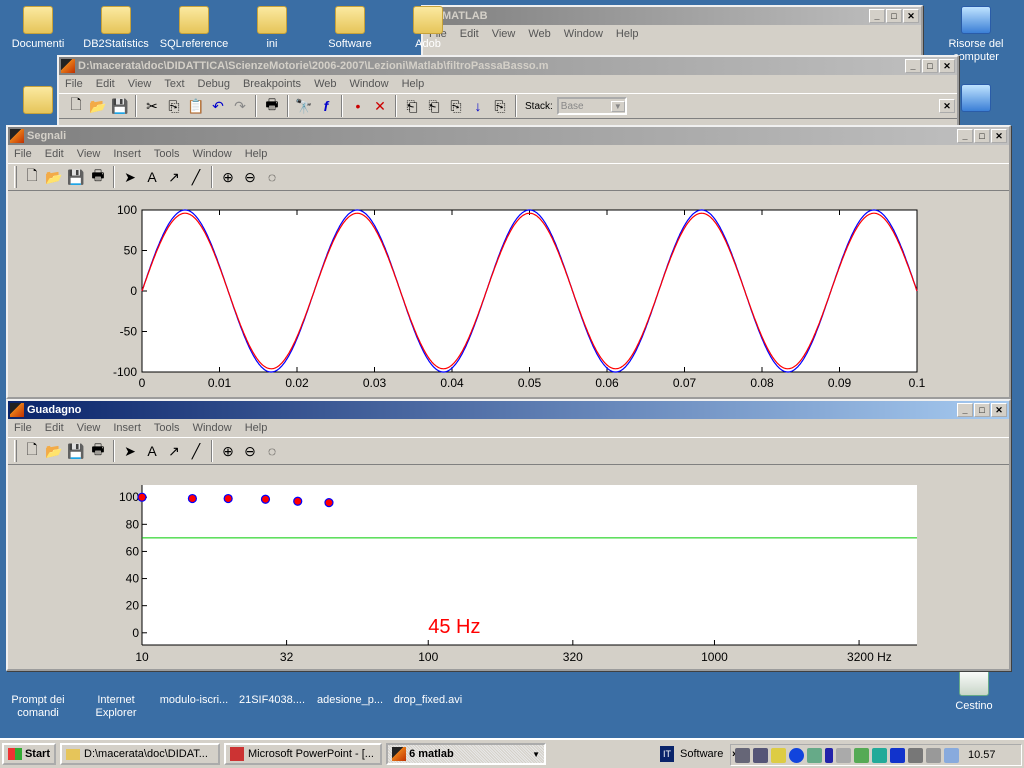 Image resolution: width=1024 pixels, height=768 pixels. I want to click on tool-icon, so click(843, 755).